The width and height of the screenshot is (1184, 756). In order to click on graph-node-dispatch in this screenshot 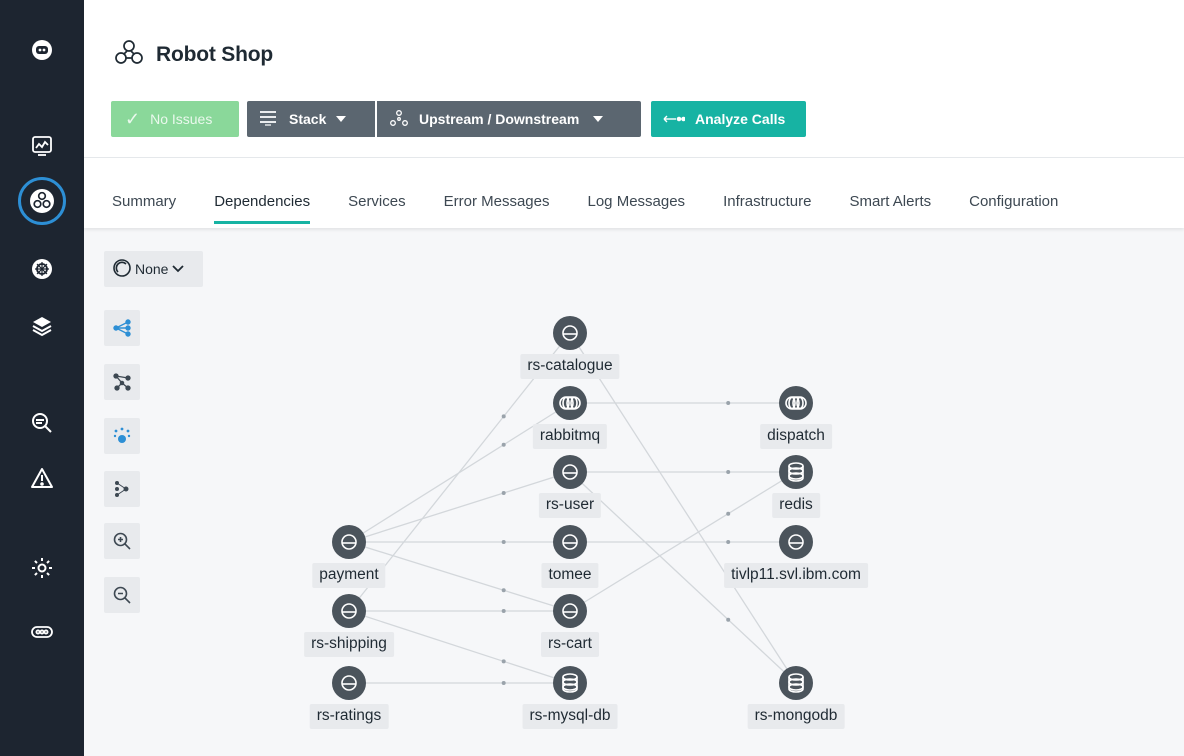, I will do `click(796, 403)`.